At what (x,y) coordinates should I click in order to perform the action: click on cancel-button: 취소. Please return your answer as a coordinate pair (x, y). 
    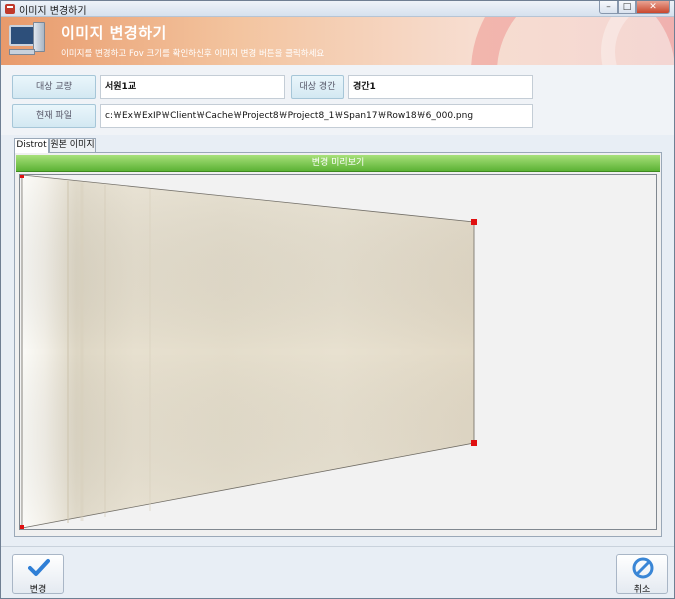
    Looking at the image, I should click on (642, 574).